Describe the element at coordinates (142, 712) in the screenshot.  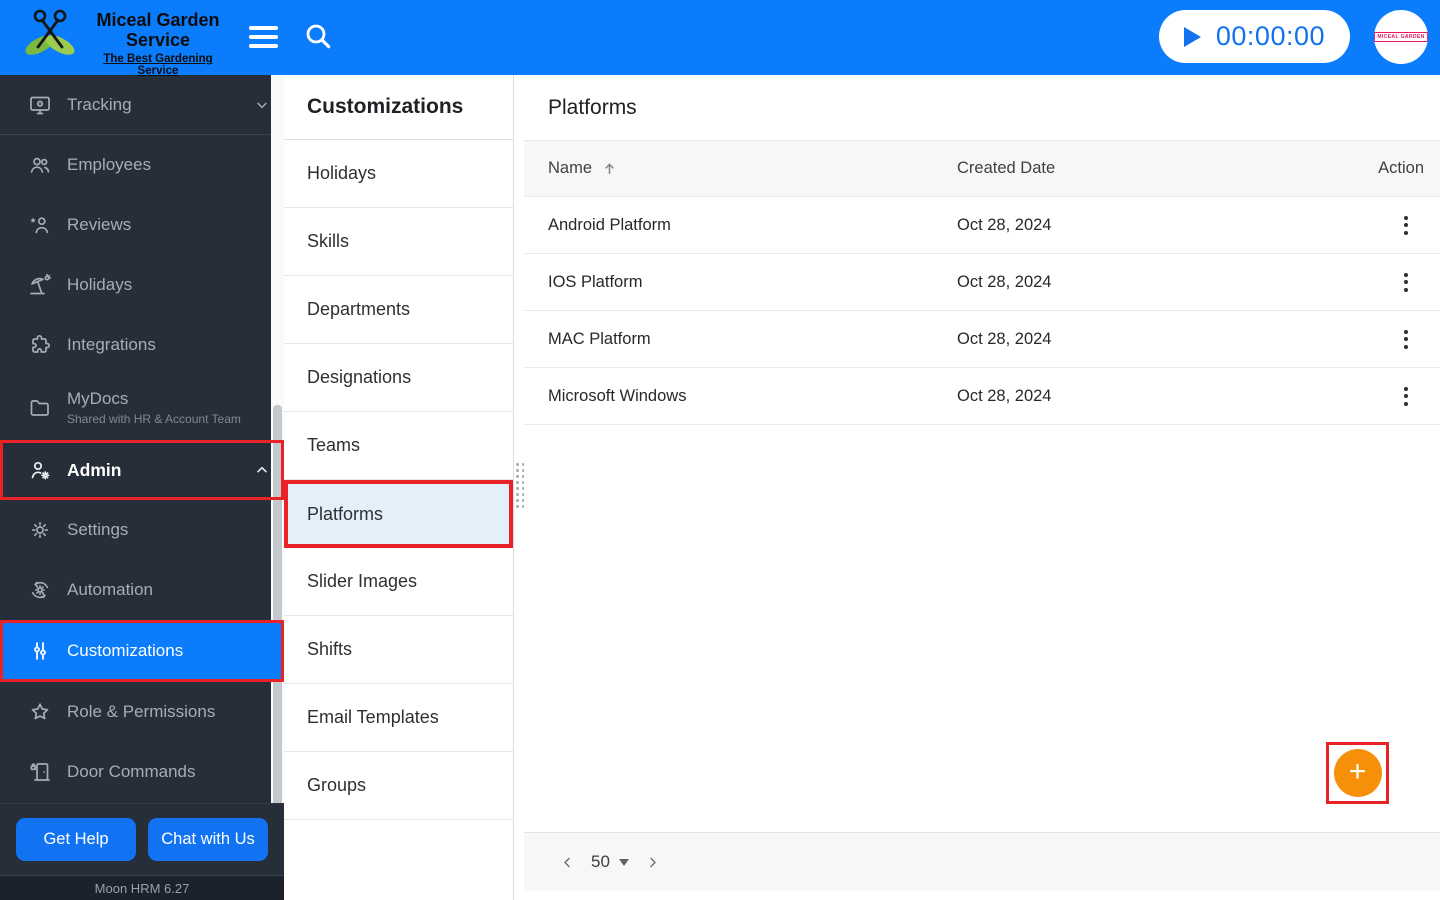
I see `sidebar-item-role-permissions: Role & Permissions` at that location.